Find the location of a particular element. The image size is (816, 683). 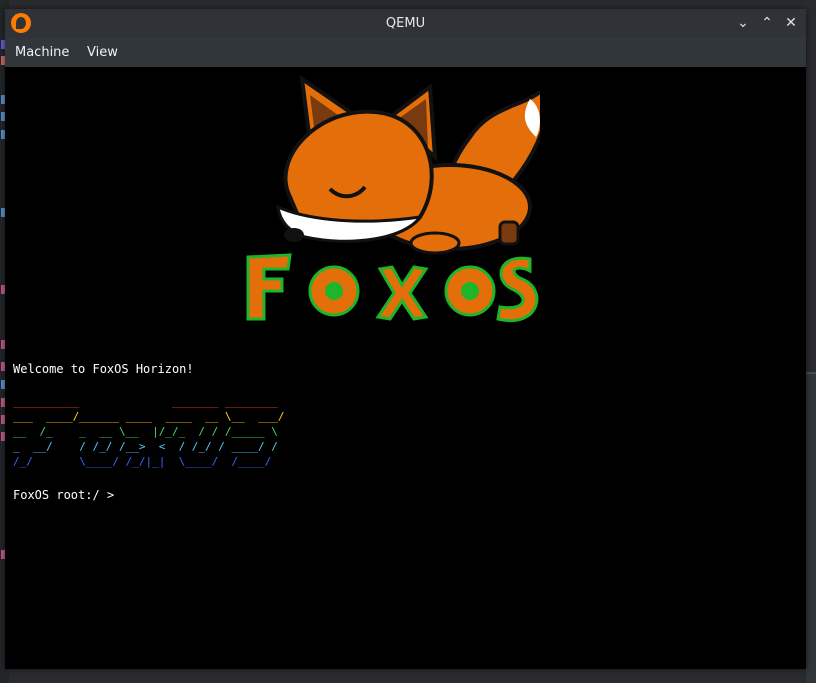

maximize-button: ⌃ is located at coordinates (767, 23).